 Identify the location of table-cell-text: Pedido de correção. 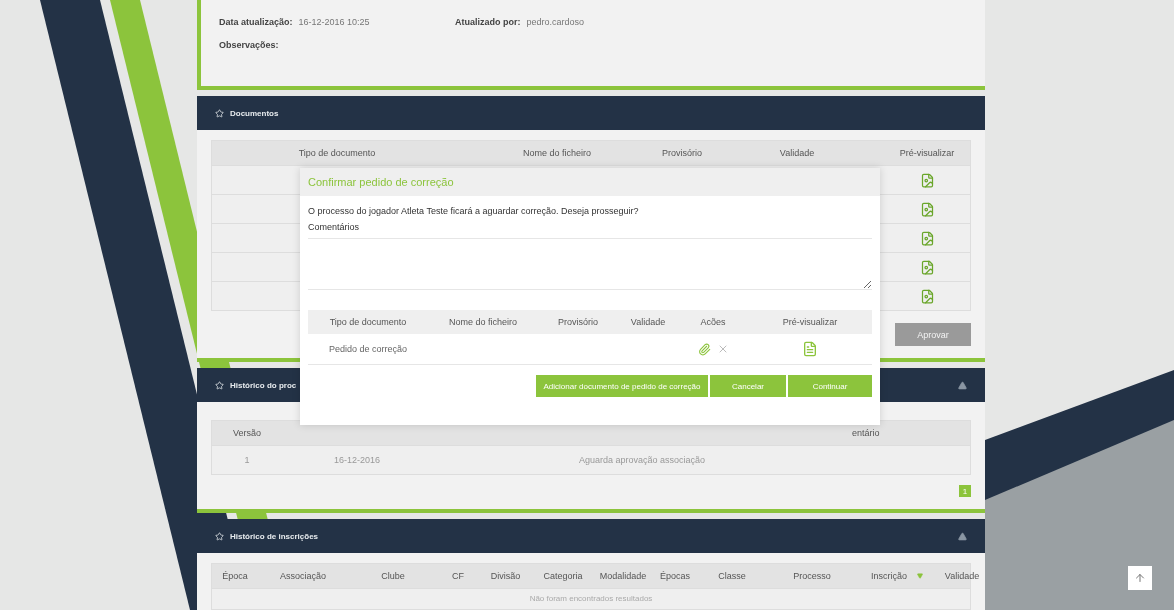
(368, 349).